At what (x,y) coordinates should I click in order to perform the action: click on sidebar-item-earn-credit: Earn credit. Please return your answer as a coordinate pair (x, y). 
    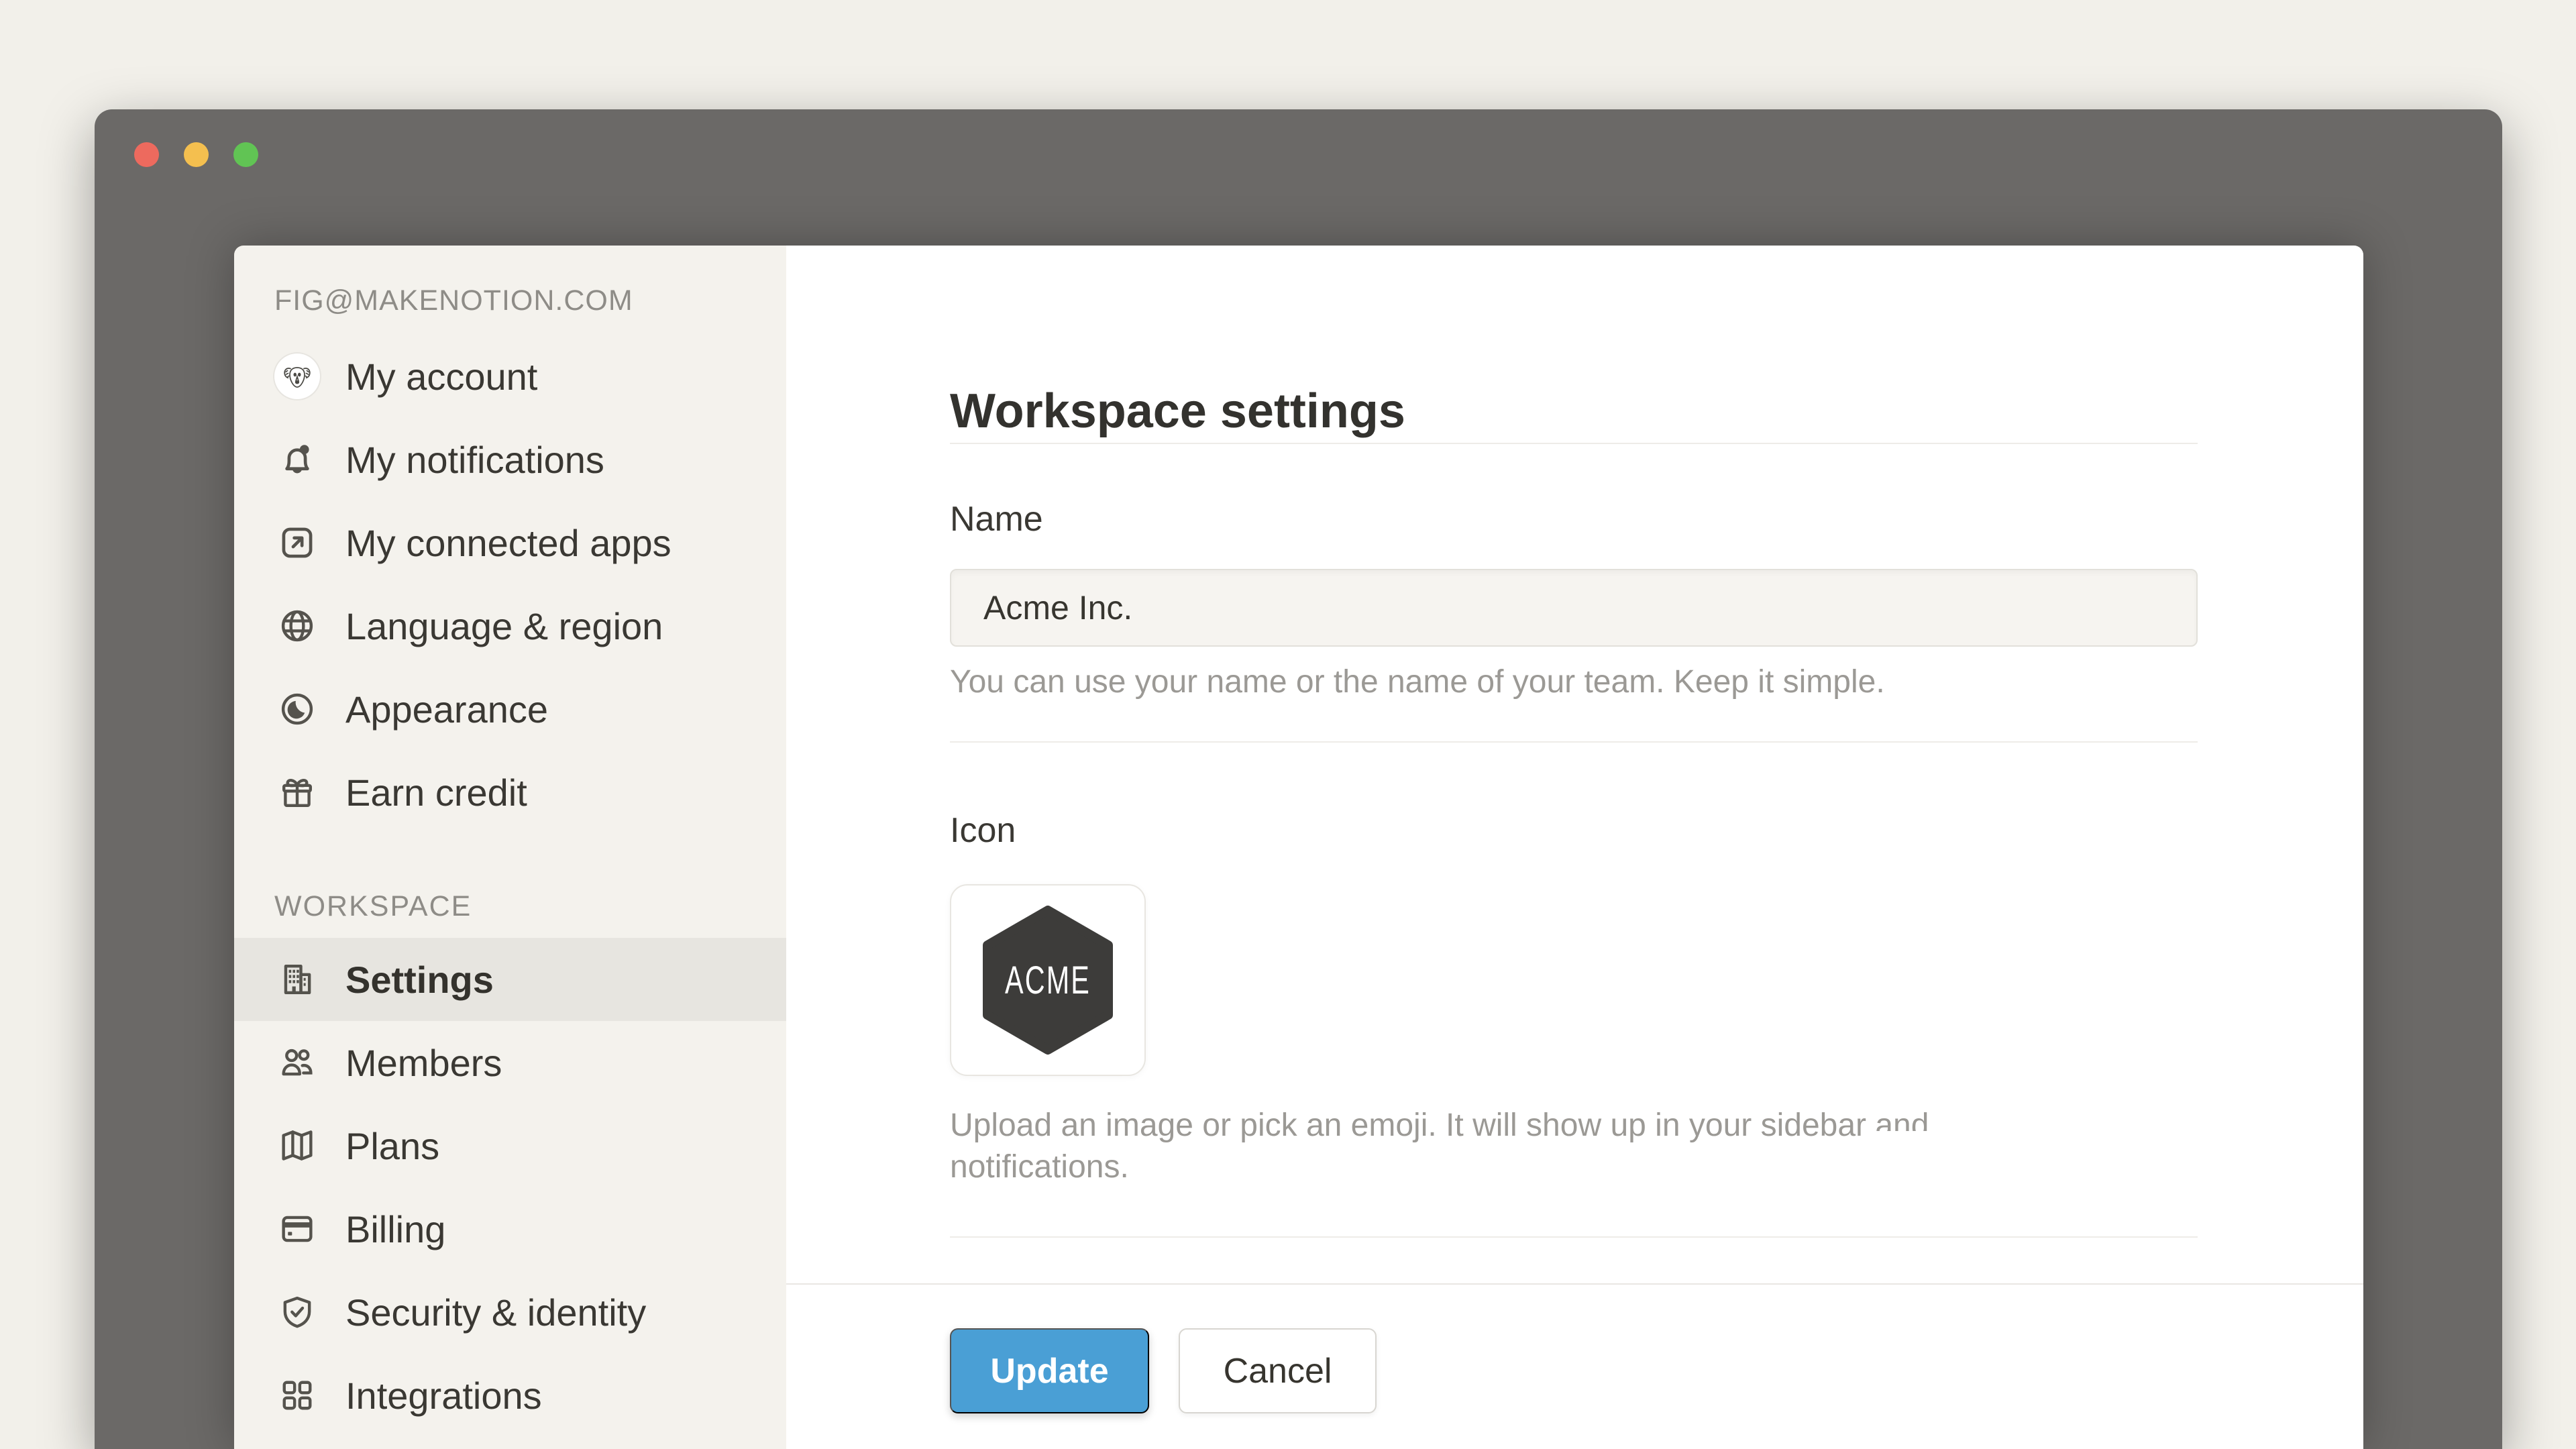
    Looking at the image, I should click on (510, 792).